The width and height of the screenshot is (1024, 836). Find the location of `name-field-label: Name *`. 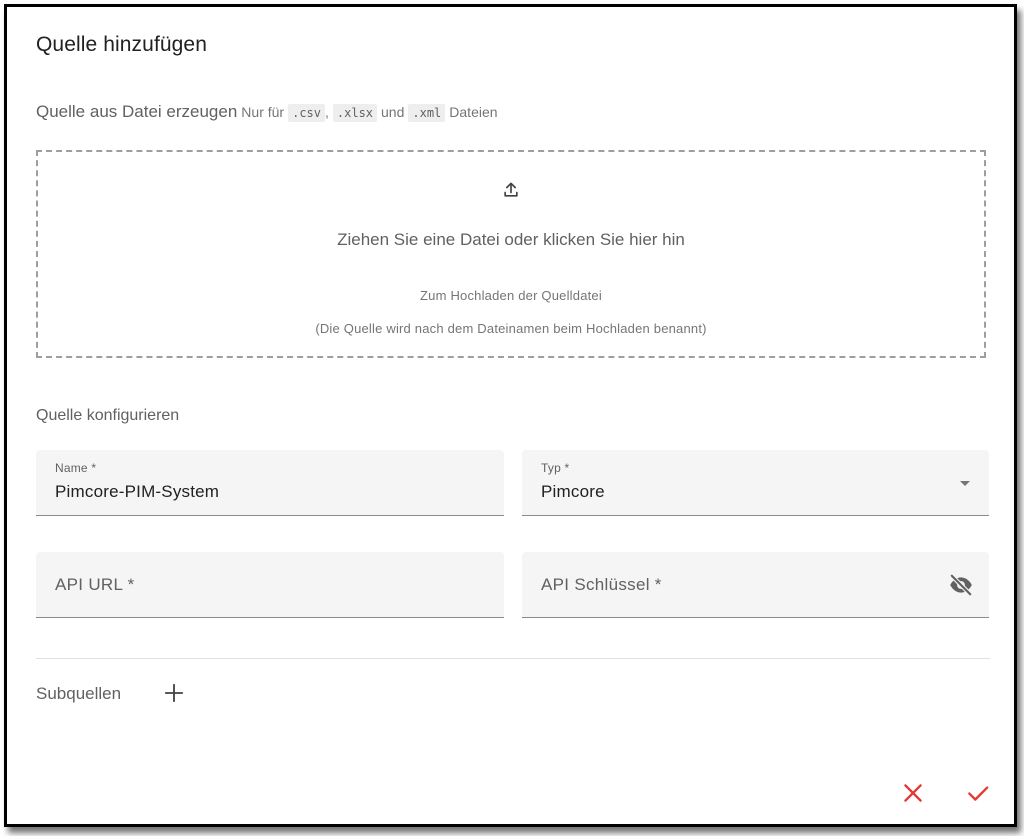

name-field-label: Name * is located at coordinates (76, 468).